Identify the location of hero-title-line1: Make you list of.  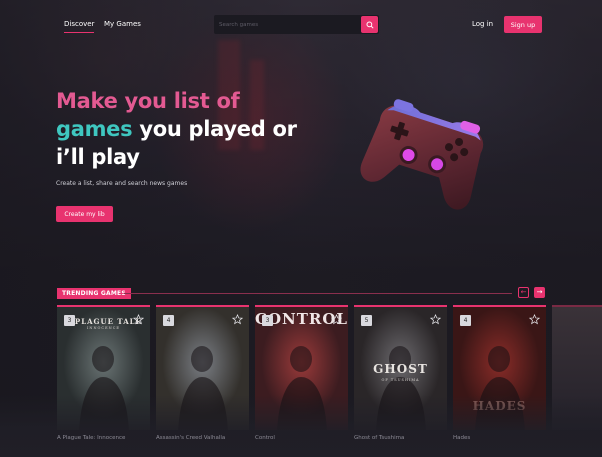
(148, 101).